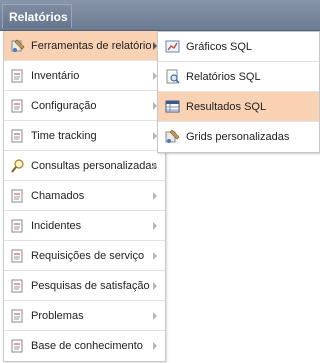  I want to click on menu-item-label: Consultas personalizadas, so click(94, 166).